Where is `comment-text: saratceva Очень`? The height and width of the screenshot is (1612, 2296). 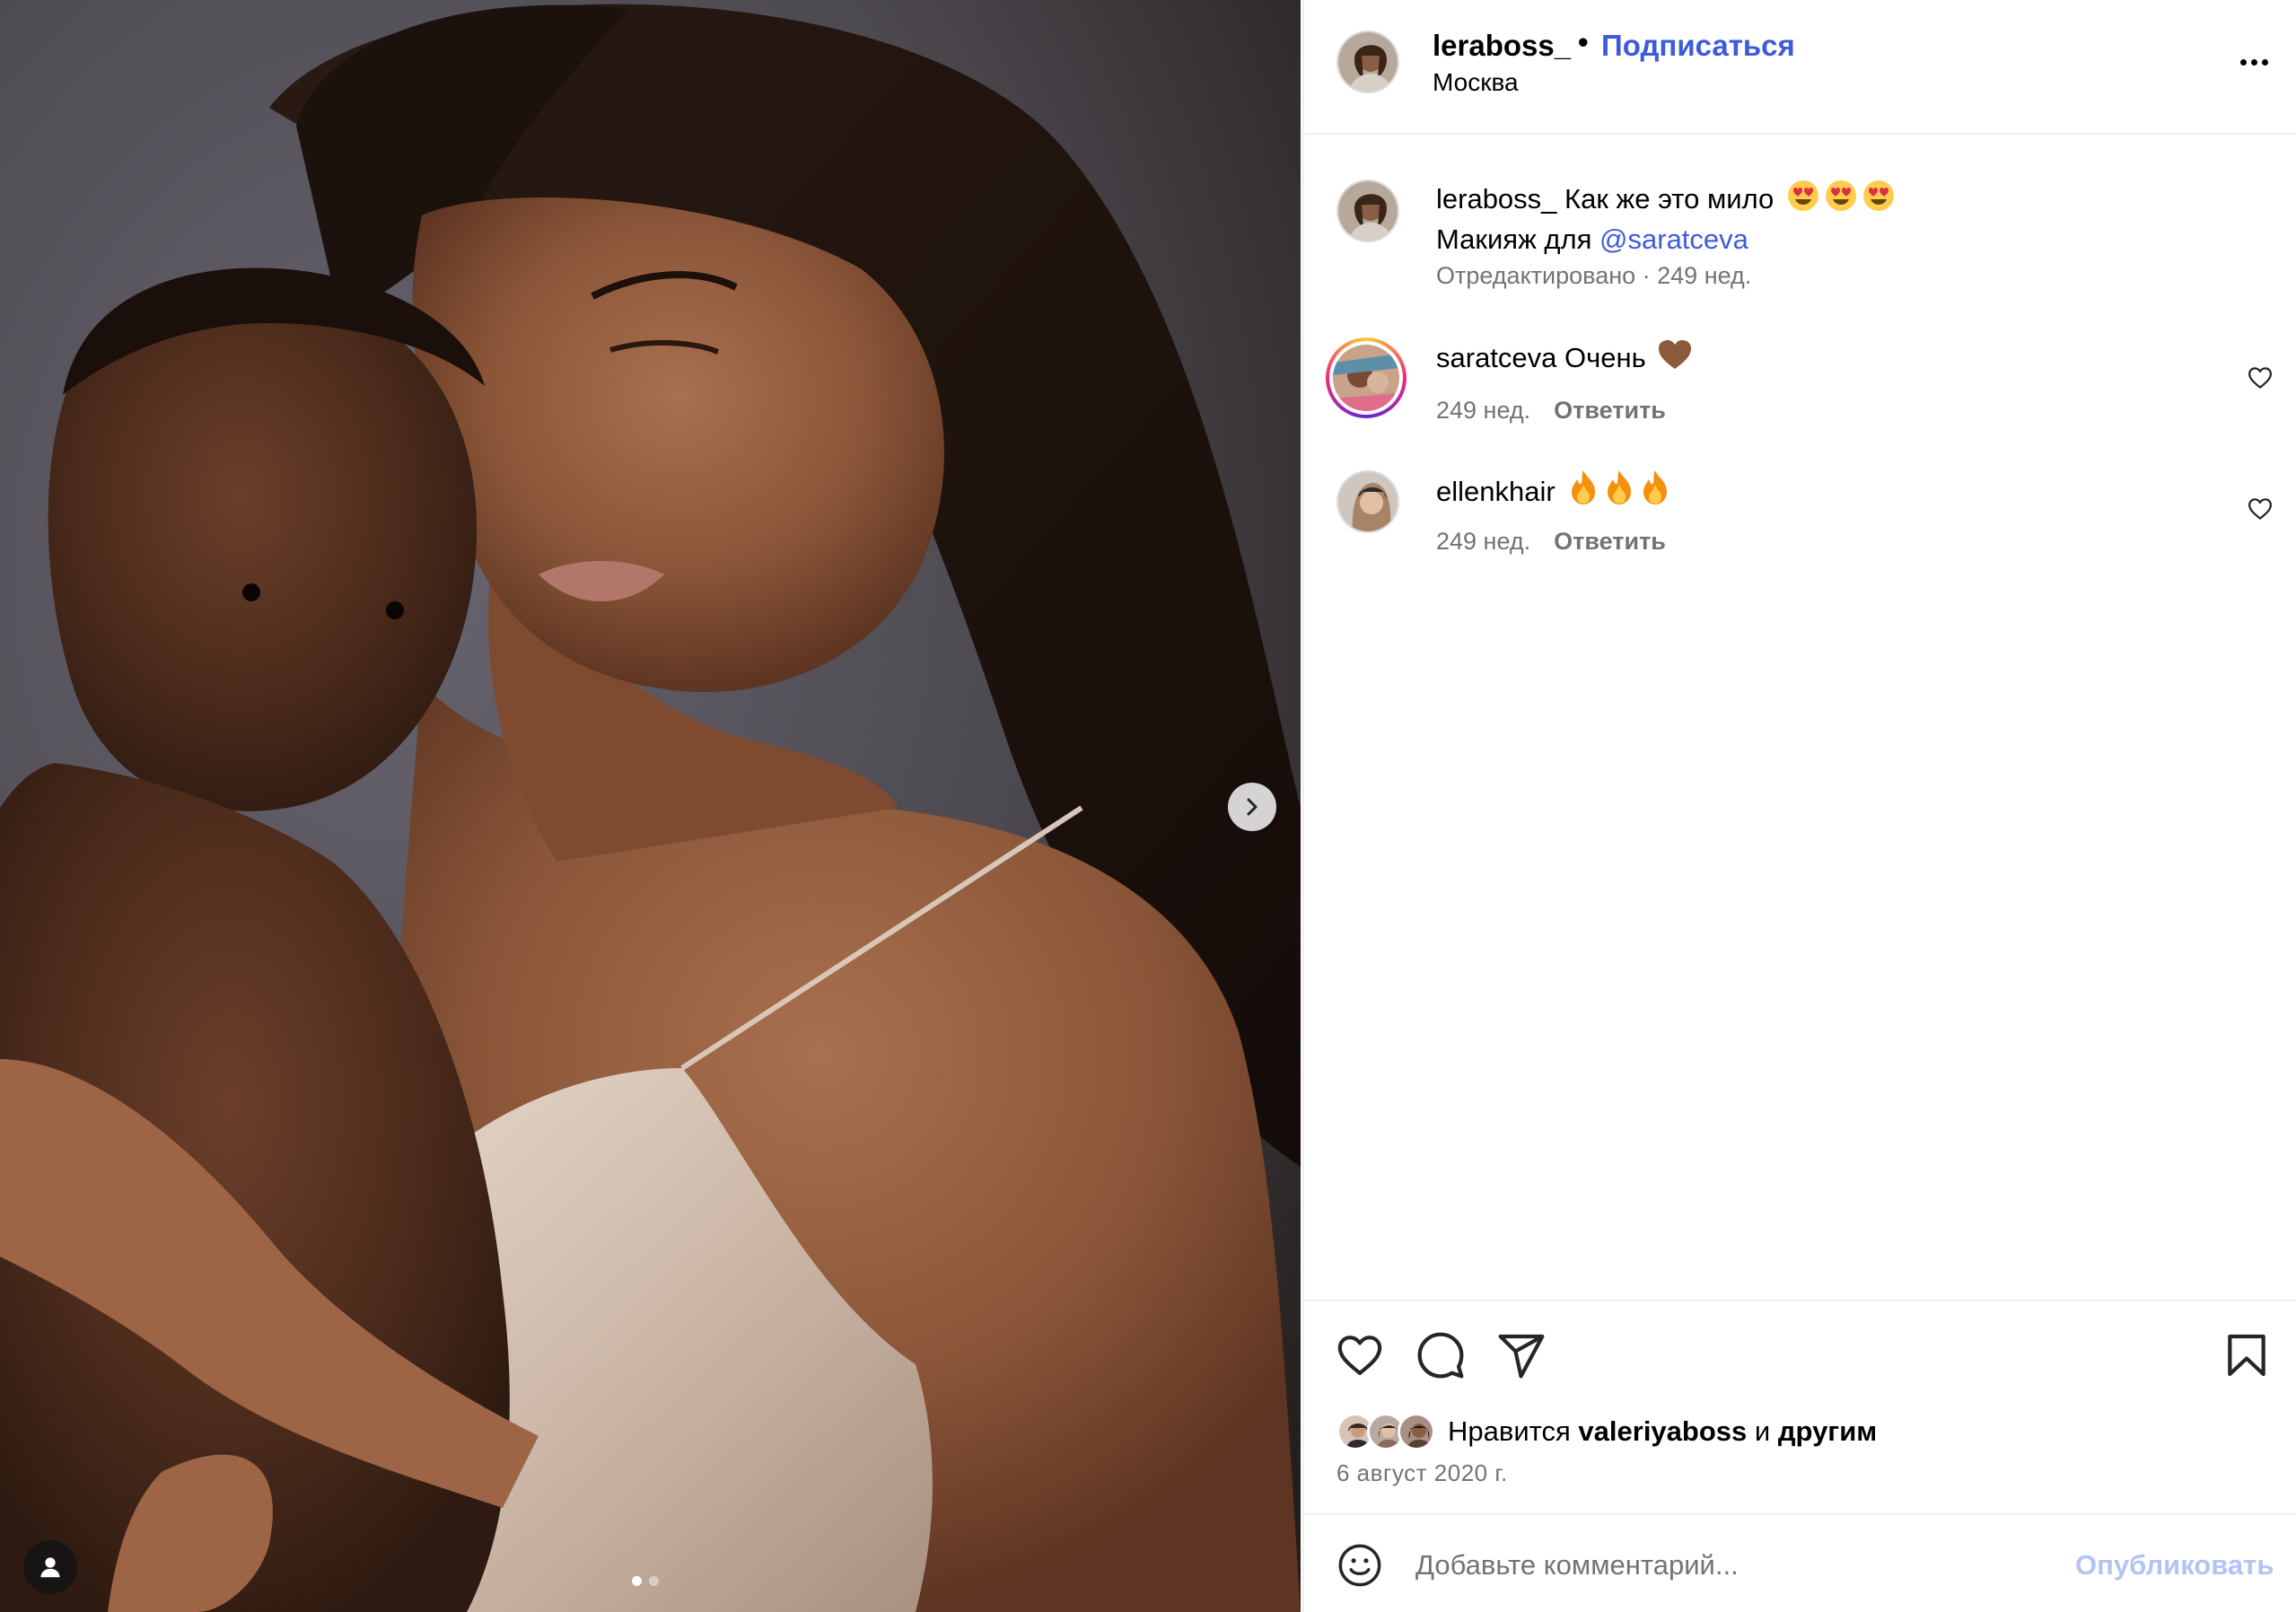
comment-text: saratceva Очень is located at coordinates (1564, 359).